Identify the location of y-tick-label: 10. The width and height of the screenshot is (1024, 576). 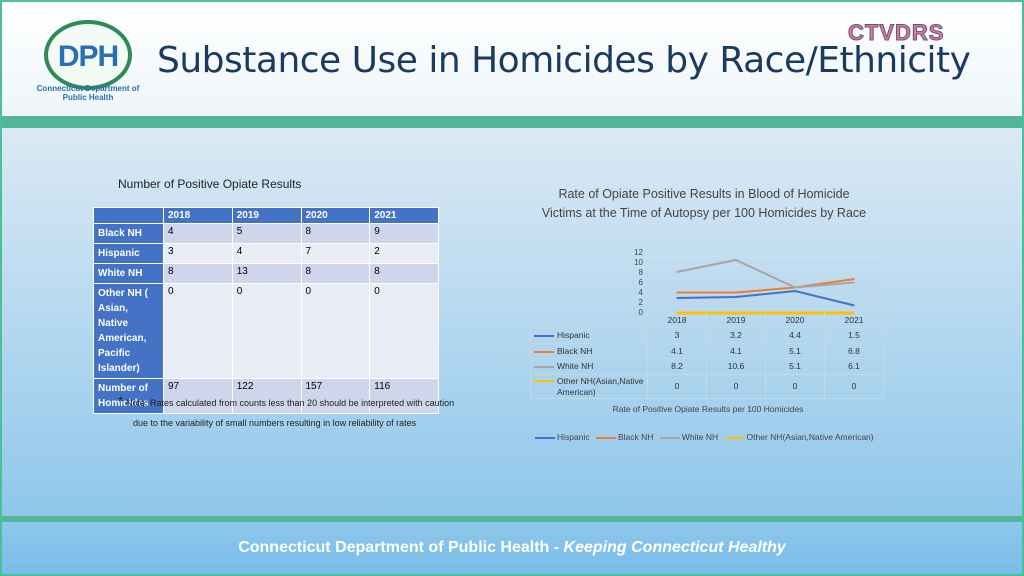
(638, 262).